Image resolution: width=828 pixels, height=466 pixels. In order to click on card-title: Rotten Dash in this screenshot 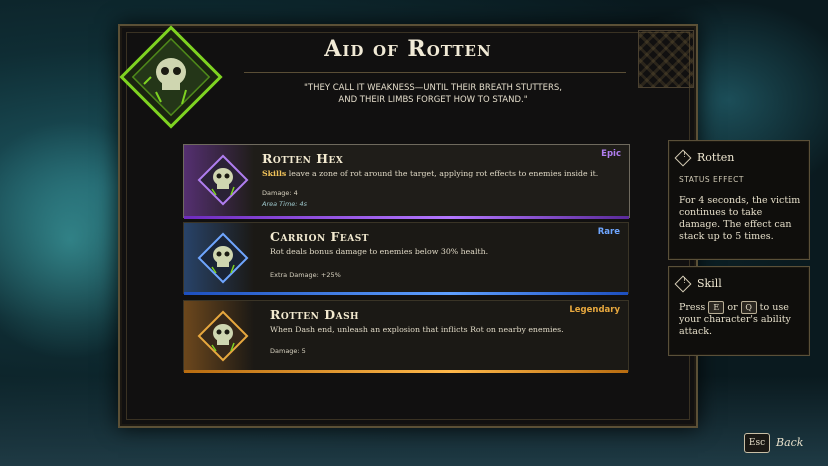, I will do `click(315, 314)`.